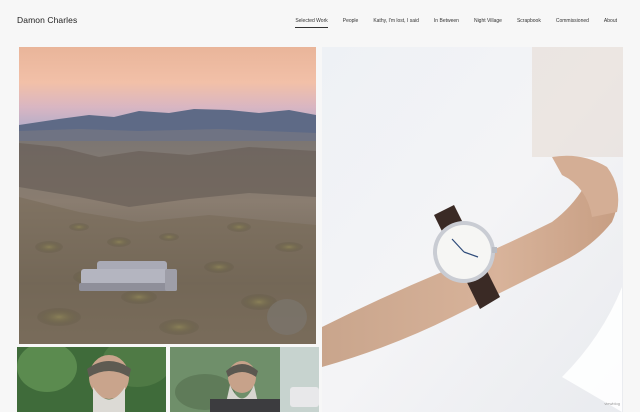  I want to click on photo-bearded-man-car, so click(244, 379).